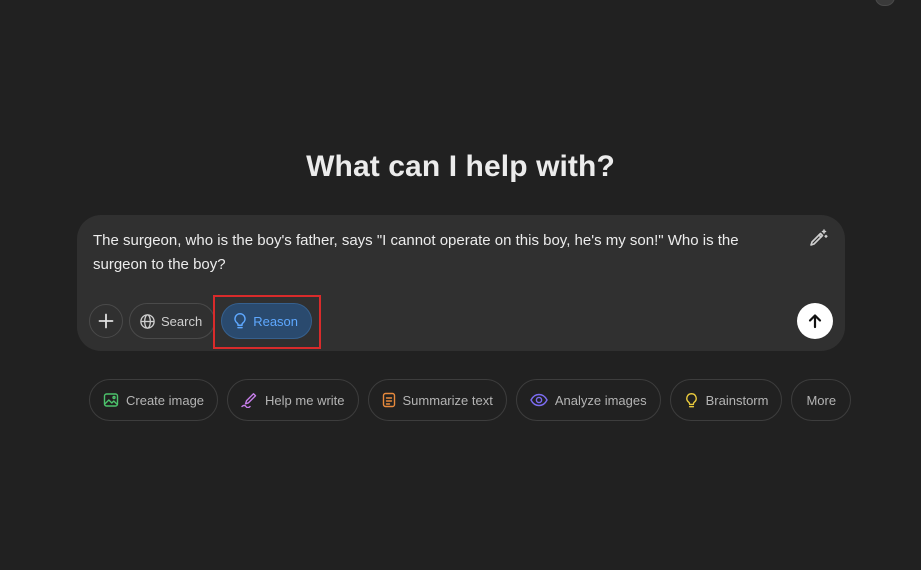 The width and height of the screenshot is (921, 570). Describe the element at coordinates (182, 321) in the screenshot. I see `search-button-label: Search` at that location.